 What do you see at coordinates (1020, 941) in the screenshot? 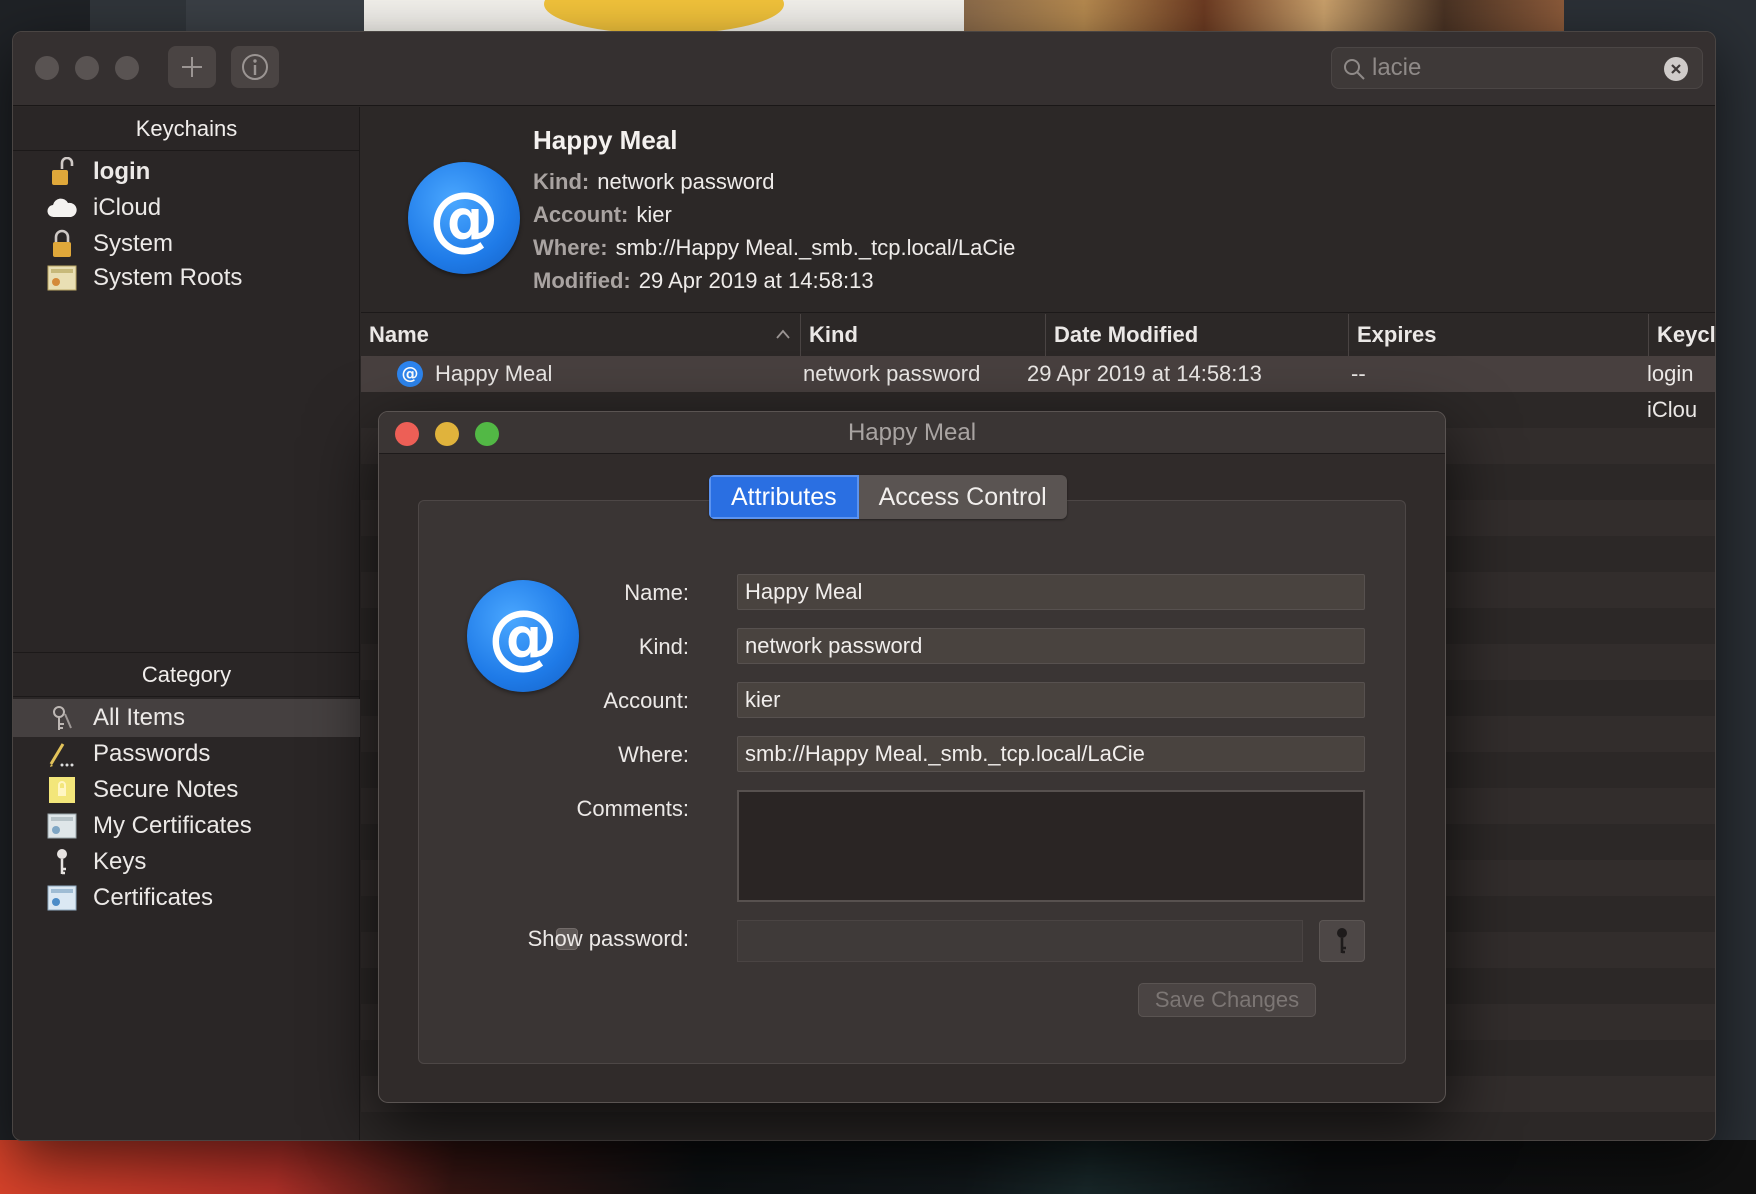
I see `password-field` at bounding box center [1020, 941].